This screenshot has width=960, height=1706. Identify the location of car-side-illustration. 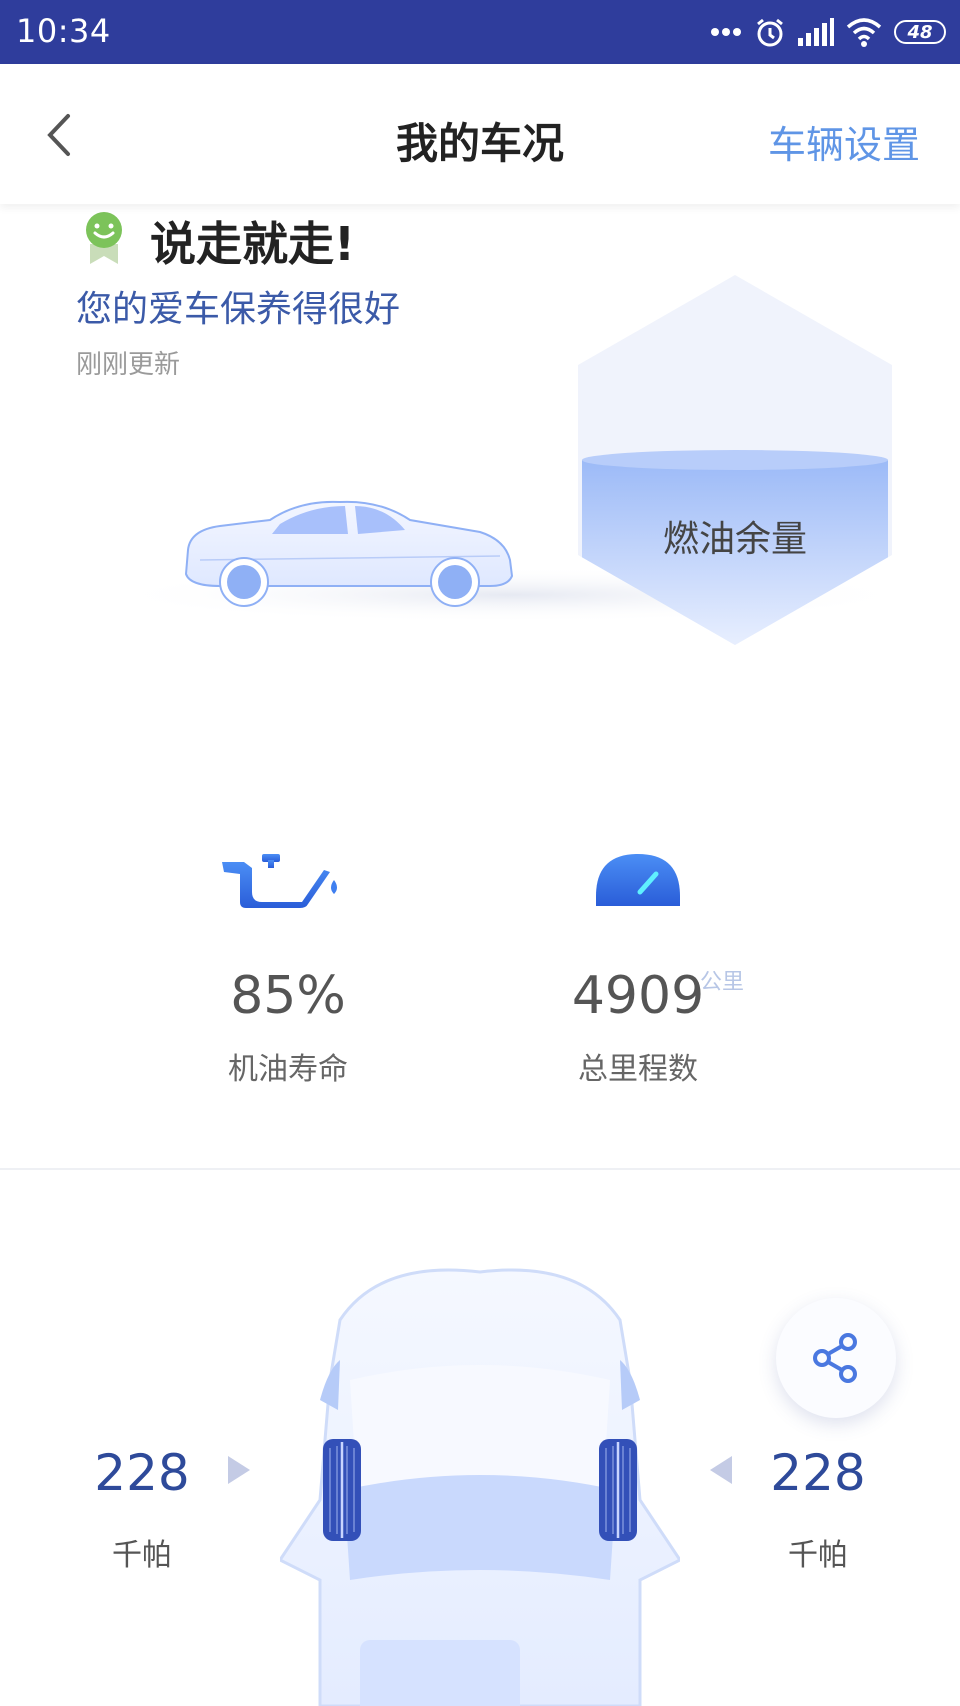
(349, 553).